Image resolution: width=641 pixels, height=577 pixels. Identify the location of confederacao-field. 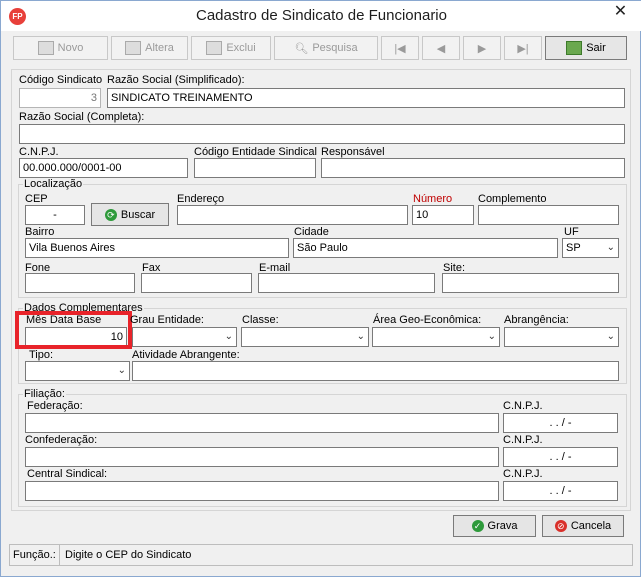
(262, 457).